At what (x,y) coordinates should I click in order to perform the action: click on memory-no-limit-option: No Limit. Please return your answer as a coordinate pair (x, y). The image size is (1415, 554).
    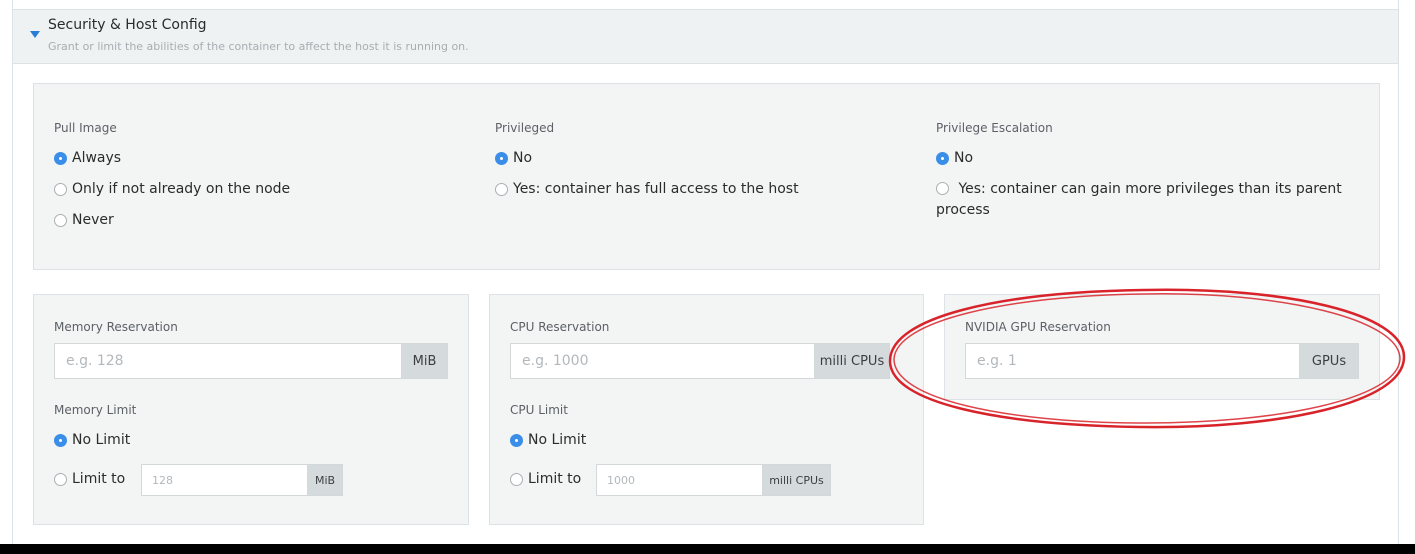
    Looking at the image, I should click on (92, 440).